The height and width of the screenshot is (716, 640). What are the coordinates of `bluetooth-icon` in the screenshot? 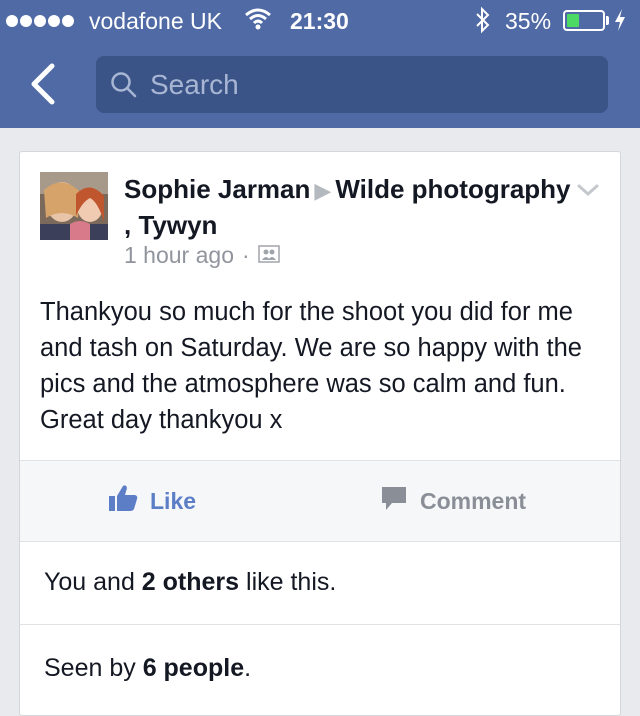 It's located at (483, 23).